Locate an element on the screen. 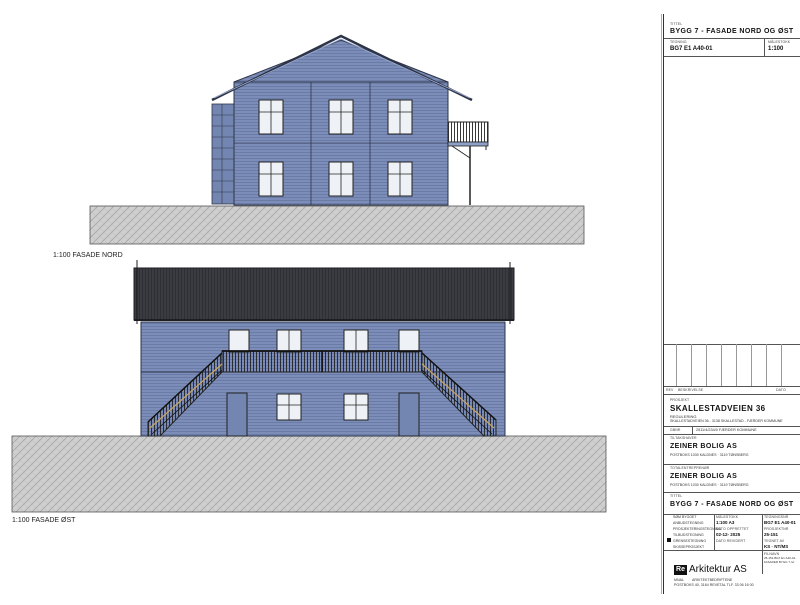  row-col2-value-3: 02-12- 2025 is located at coordinates (728, 534).